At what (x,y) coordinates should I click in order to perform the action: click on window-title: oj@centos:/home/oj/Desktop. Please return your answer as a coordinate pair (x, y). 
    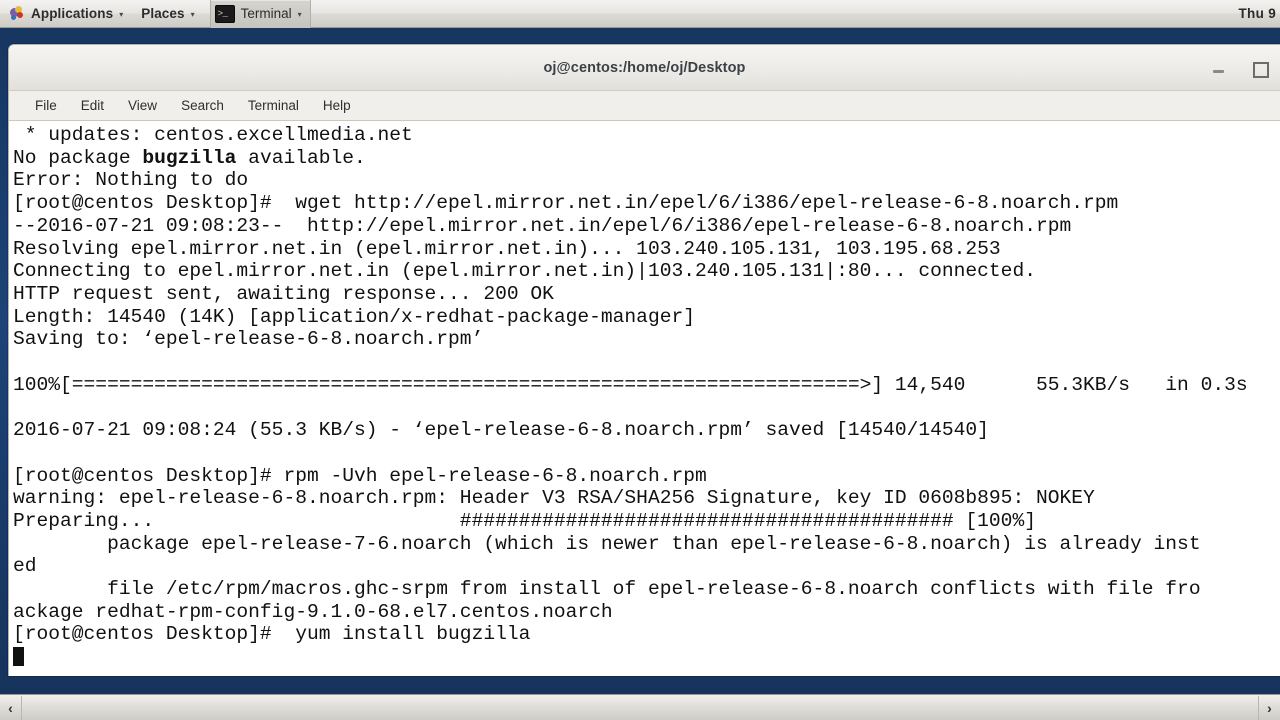
    Looking at the image, I should click on (644, 67).